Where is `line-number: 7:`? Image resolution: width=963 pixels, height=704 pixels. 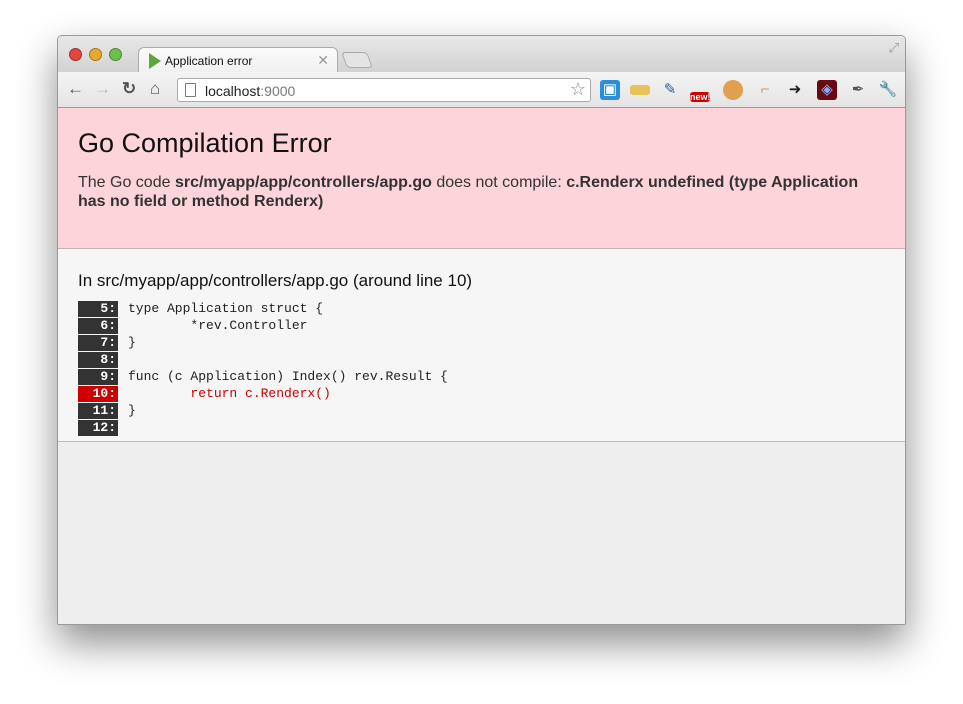 line-number: 7: is located at coordinates (98, 343).